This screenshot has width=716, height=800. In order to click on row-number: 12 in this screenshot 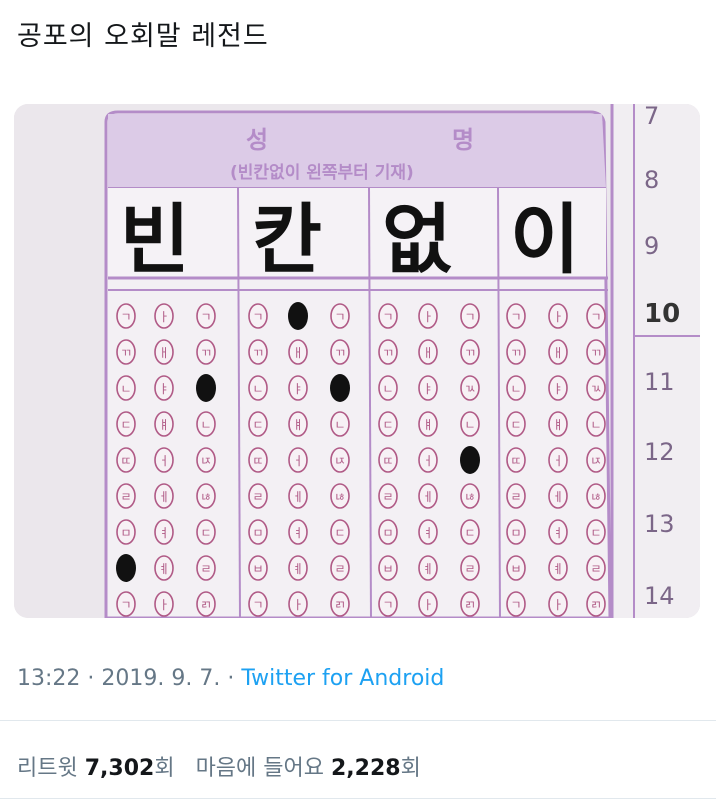, I will do `click(659, 452)`.